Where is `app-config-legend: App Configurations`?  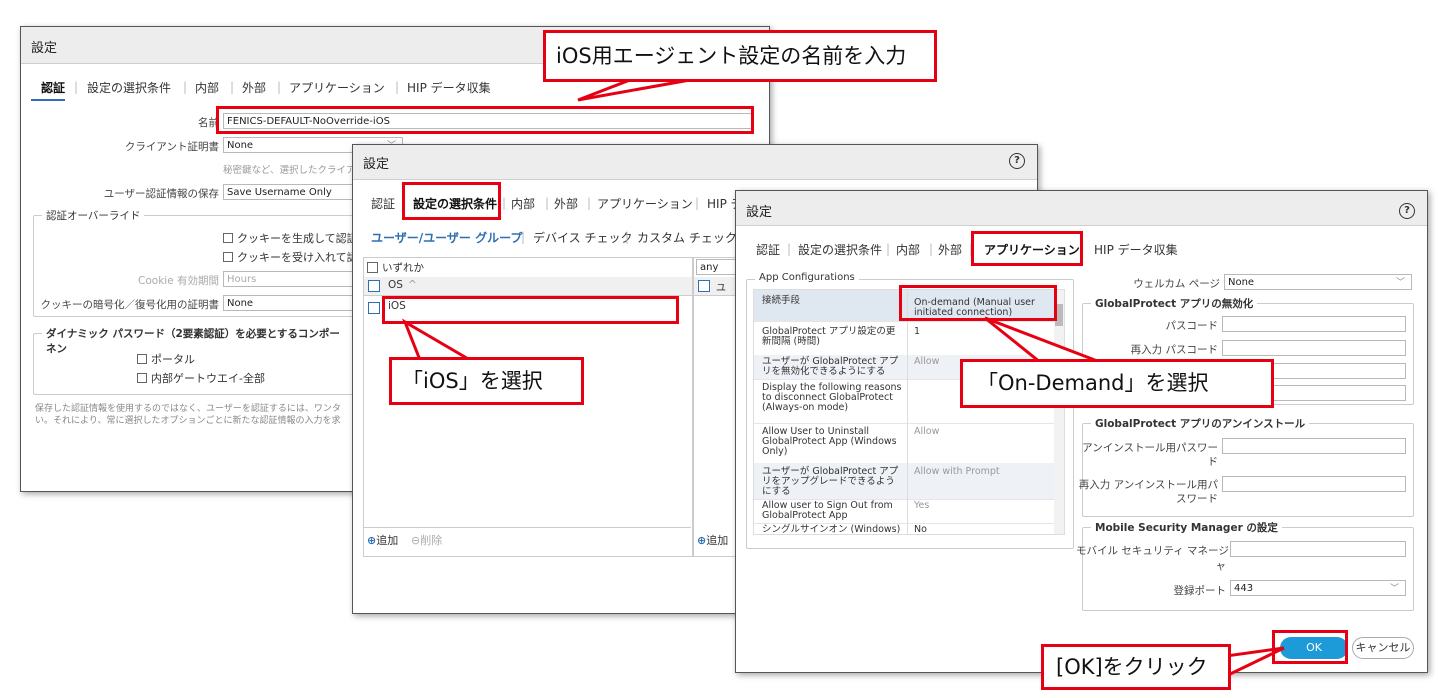
app-config-legend: App Configurations is located at coordinates (807, 277).